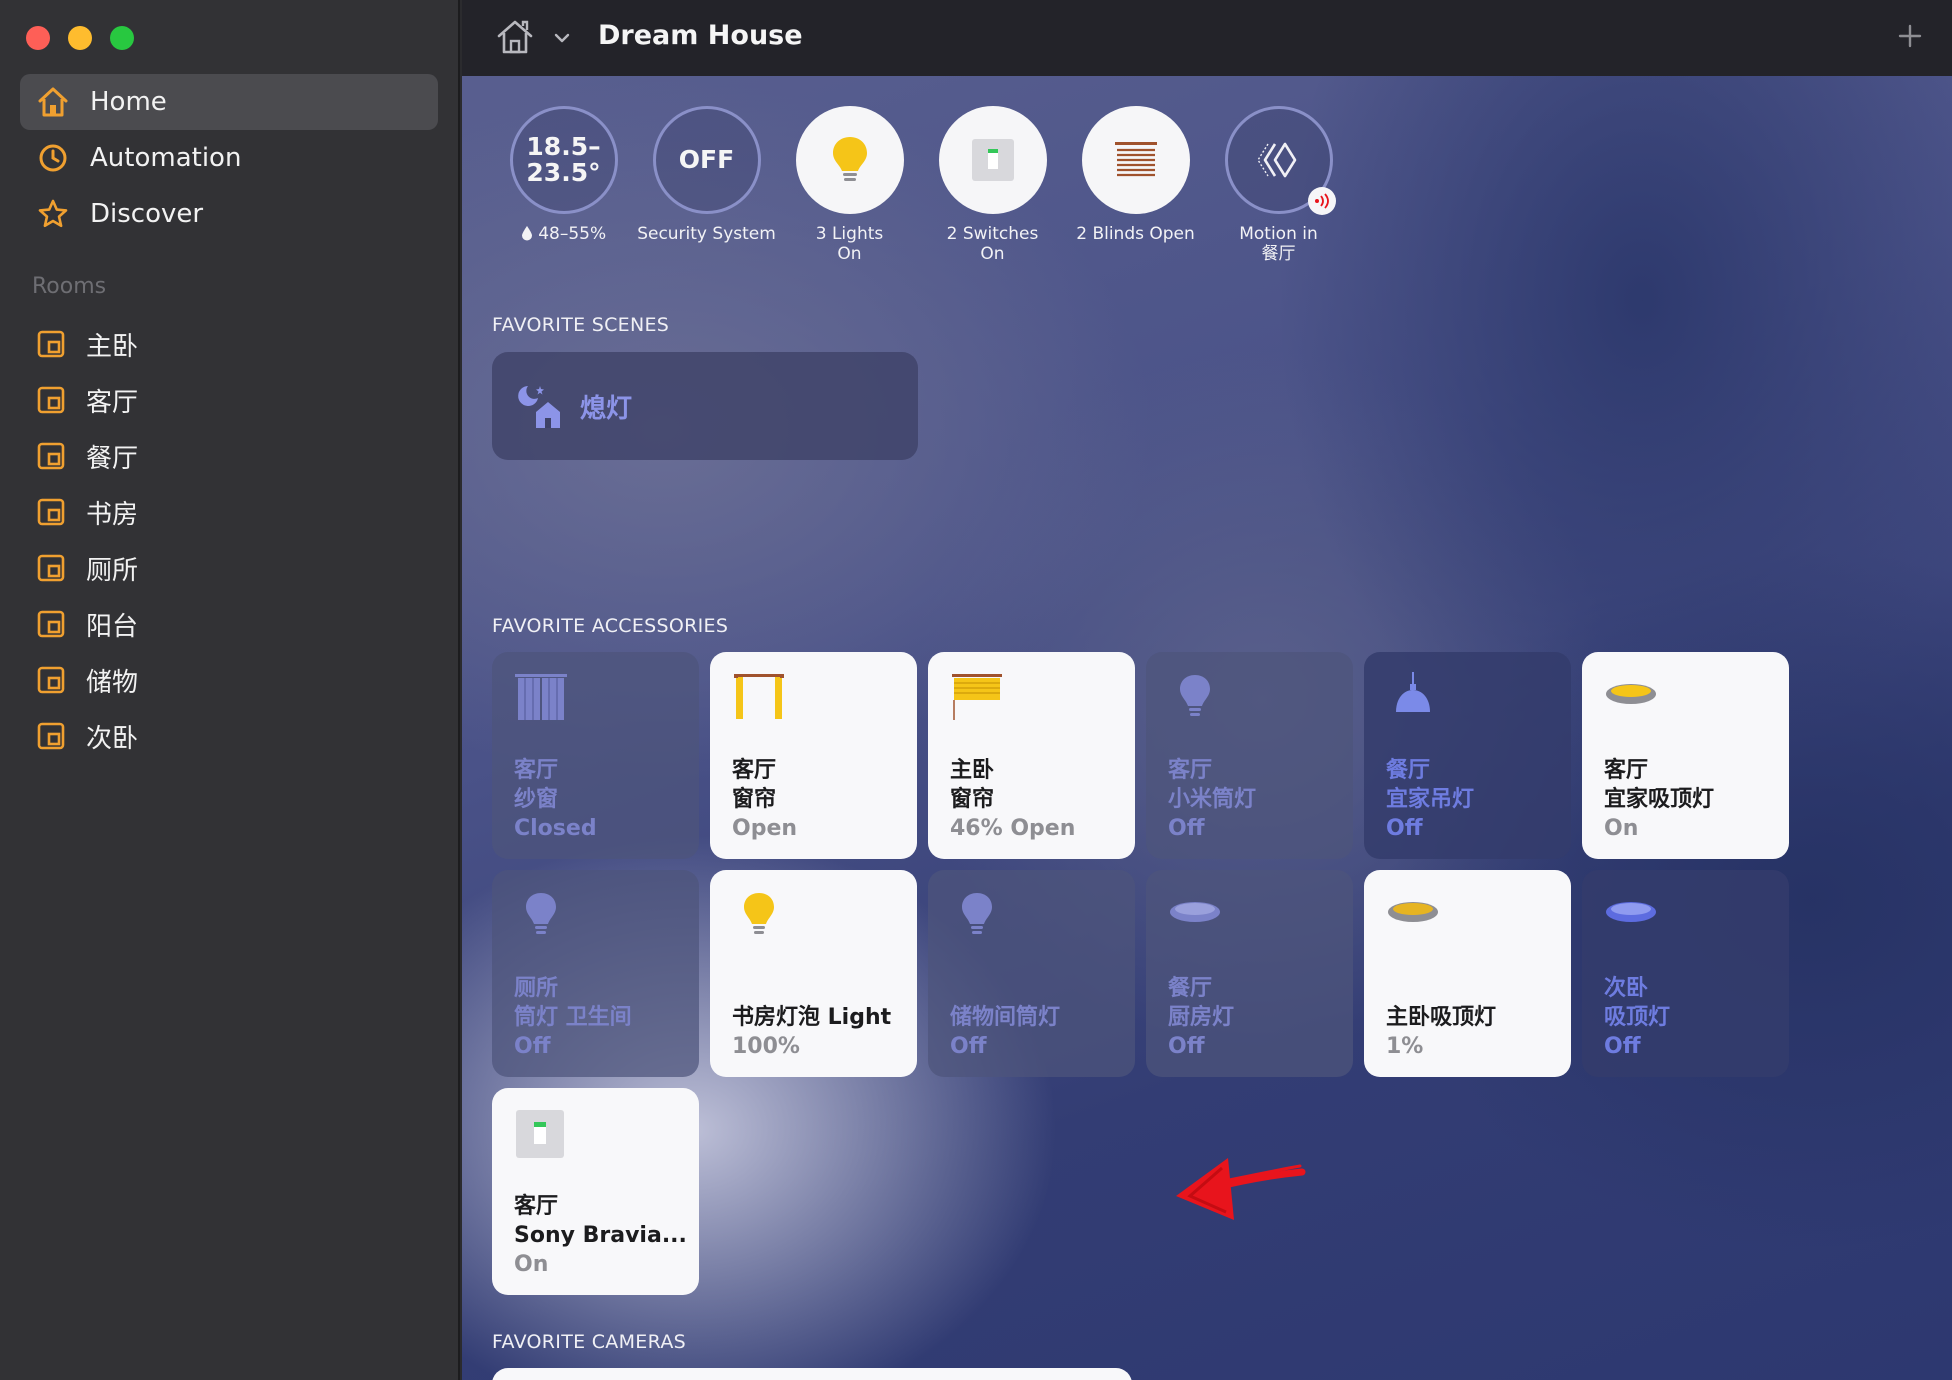  I want to click on status-lights: 3 Lights On, so click(849, 185).